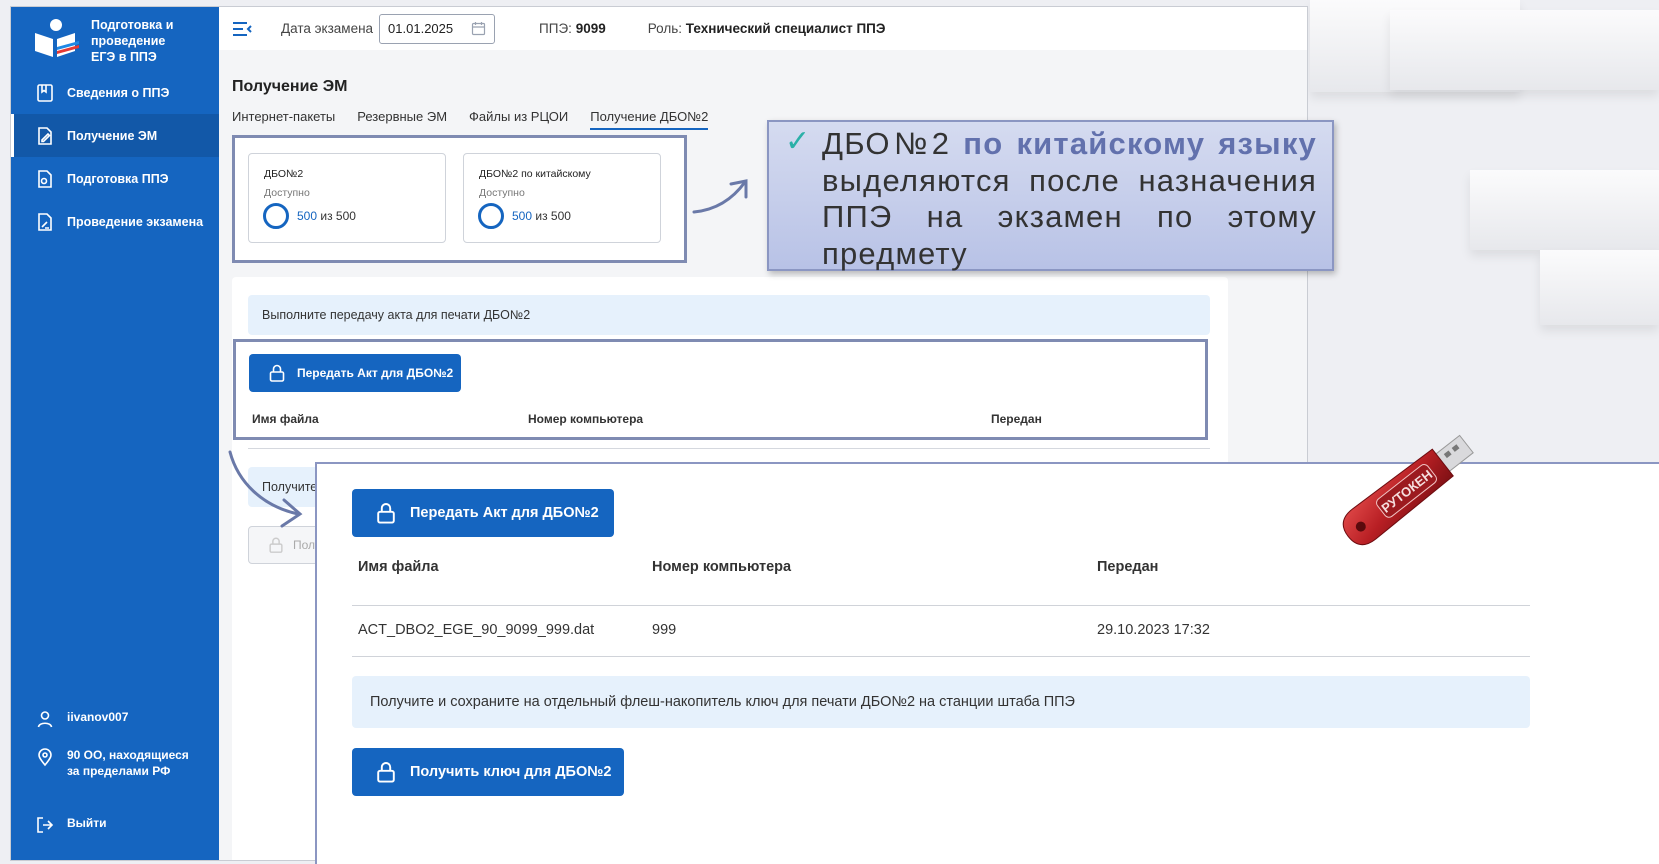  I want to click on counter-card-dbo2: ДБО№2 Доступно 500 из 500, so click(347, 198).